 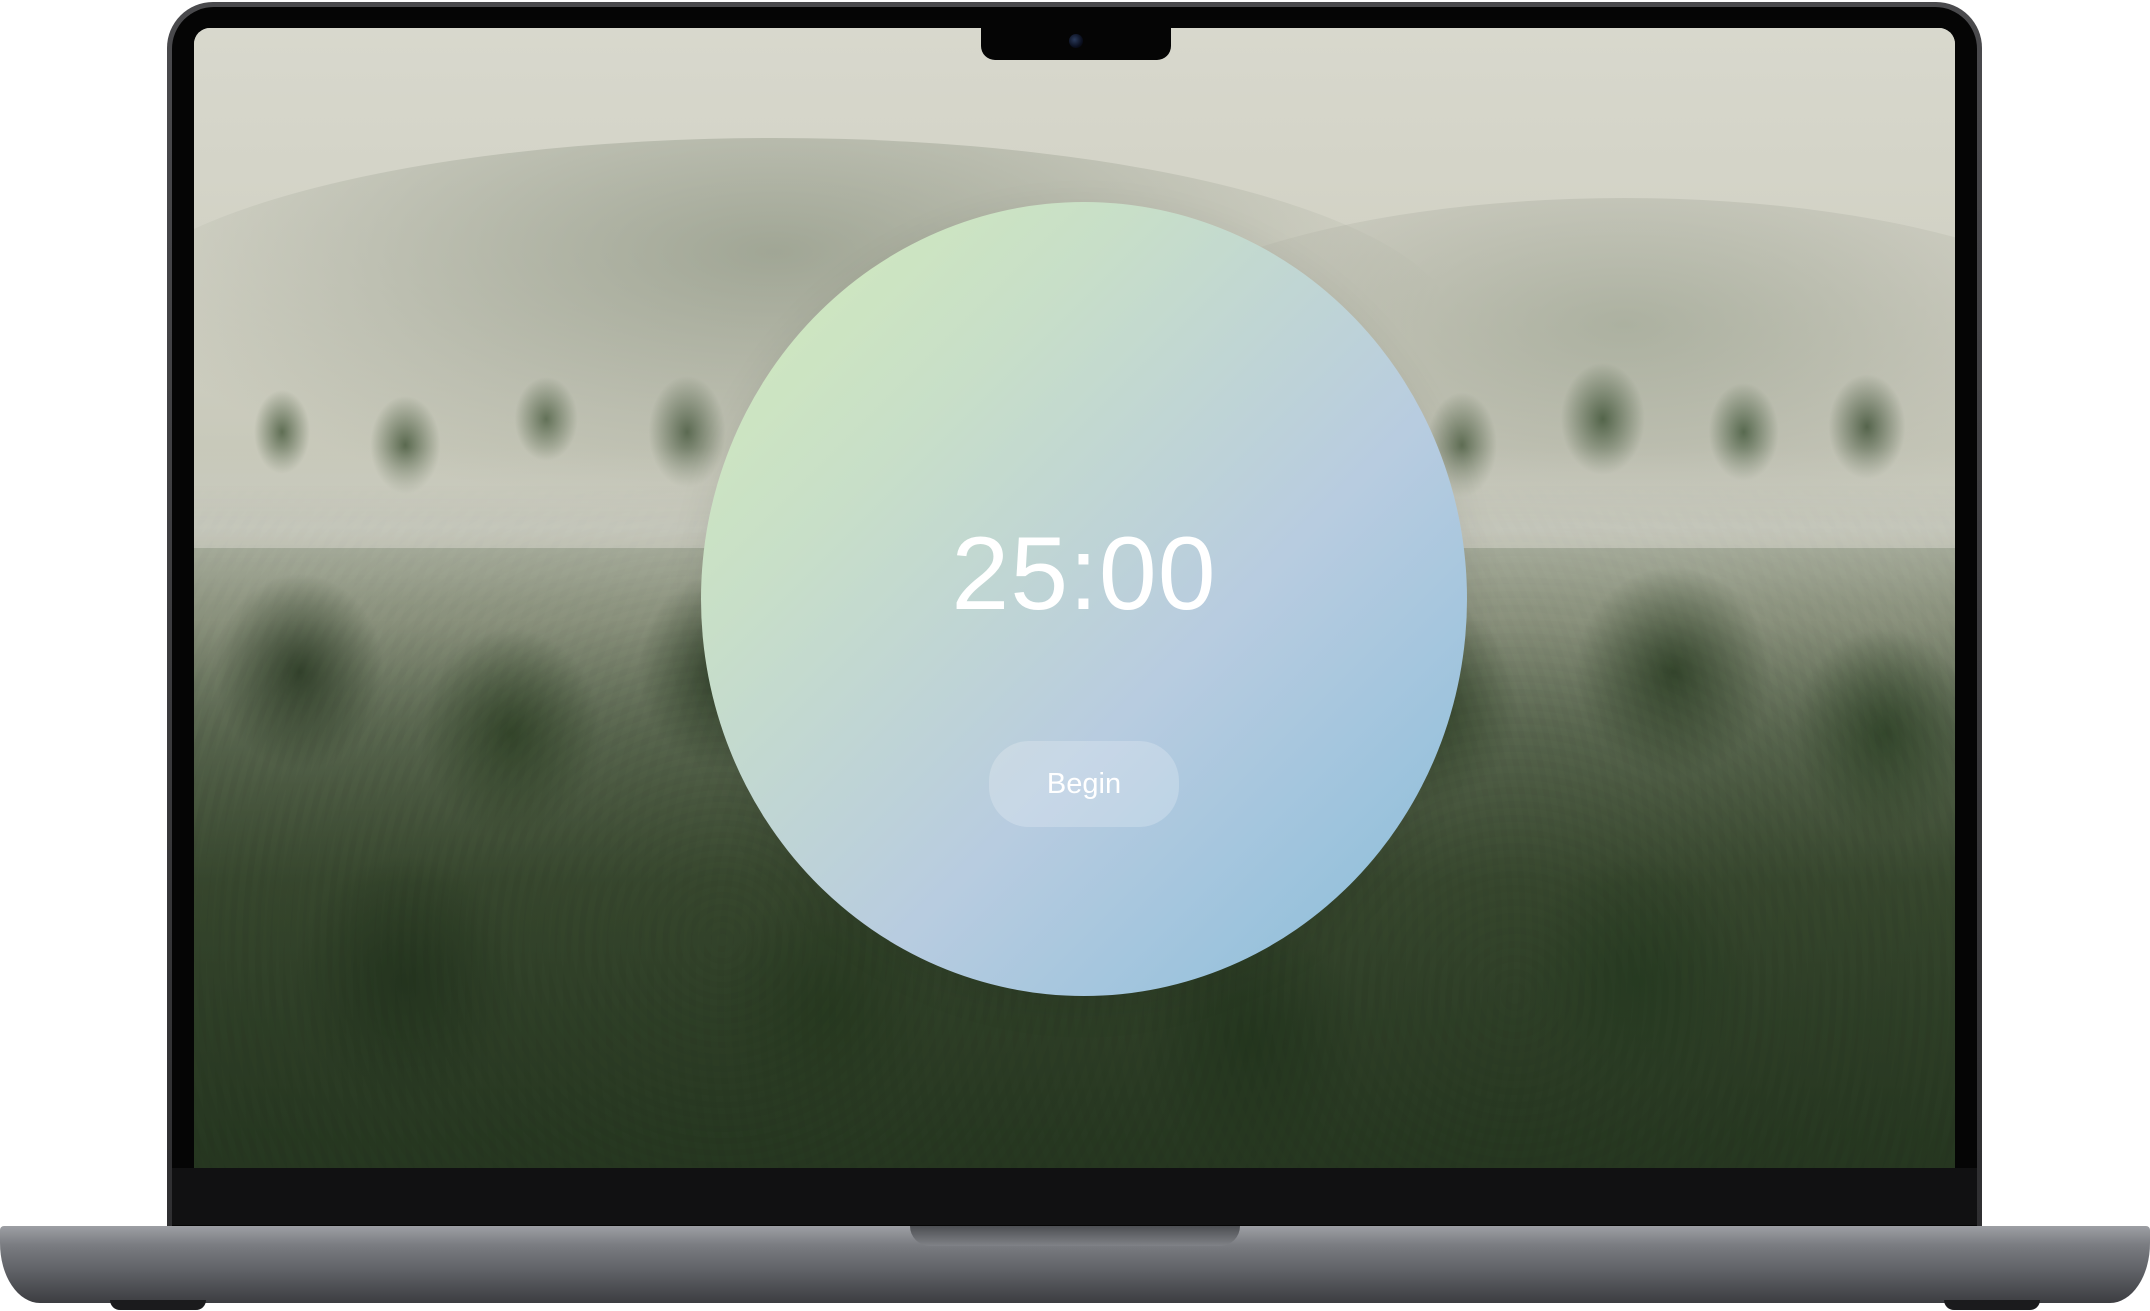 What do you see at coordinates (1084, 784) in the screenshot?
I see `begin-button: Begin` at bounding box center [1084, 784].